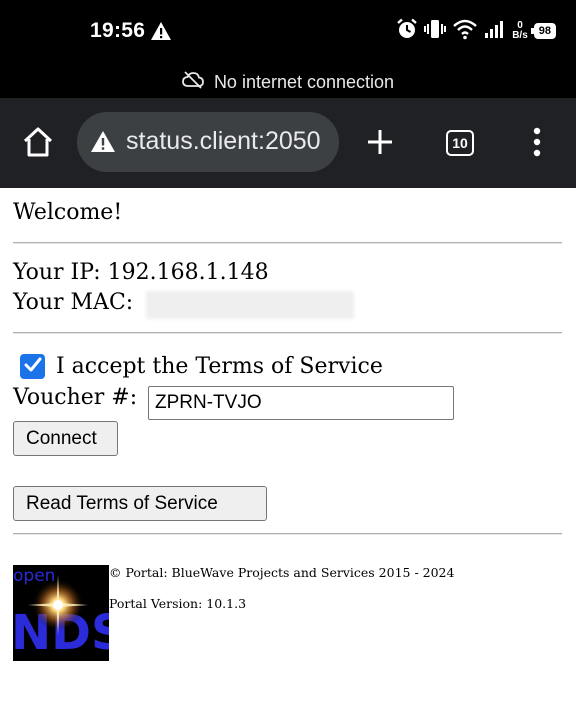  Describe the element at coordinates (460, 143) in the screenshot. I see `tab-switcher-button: 10` at that location.